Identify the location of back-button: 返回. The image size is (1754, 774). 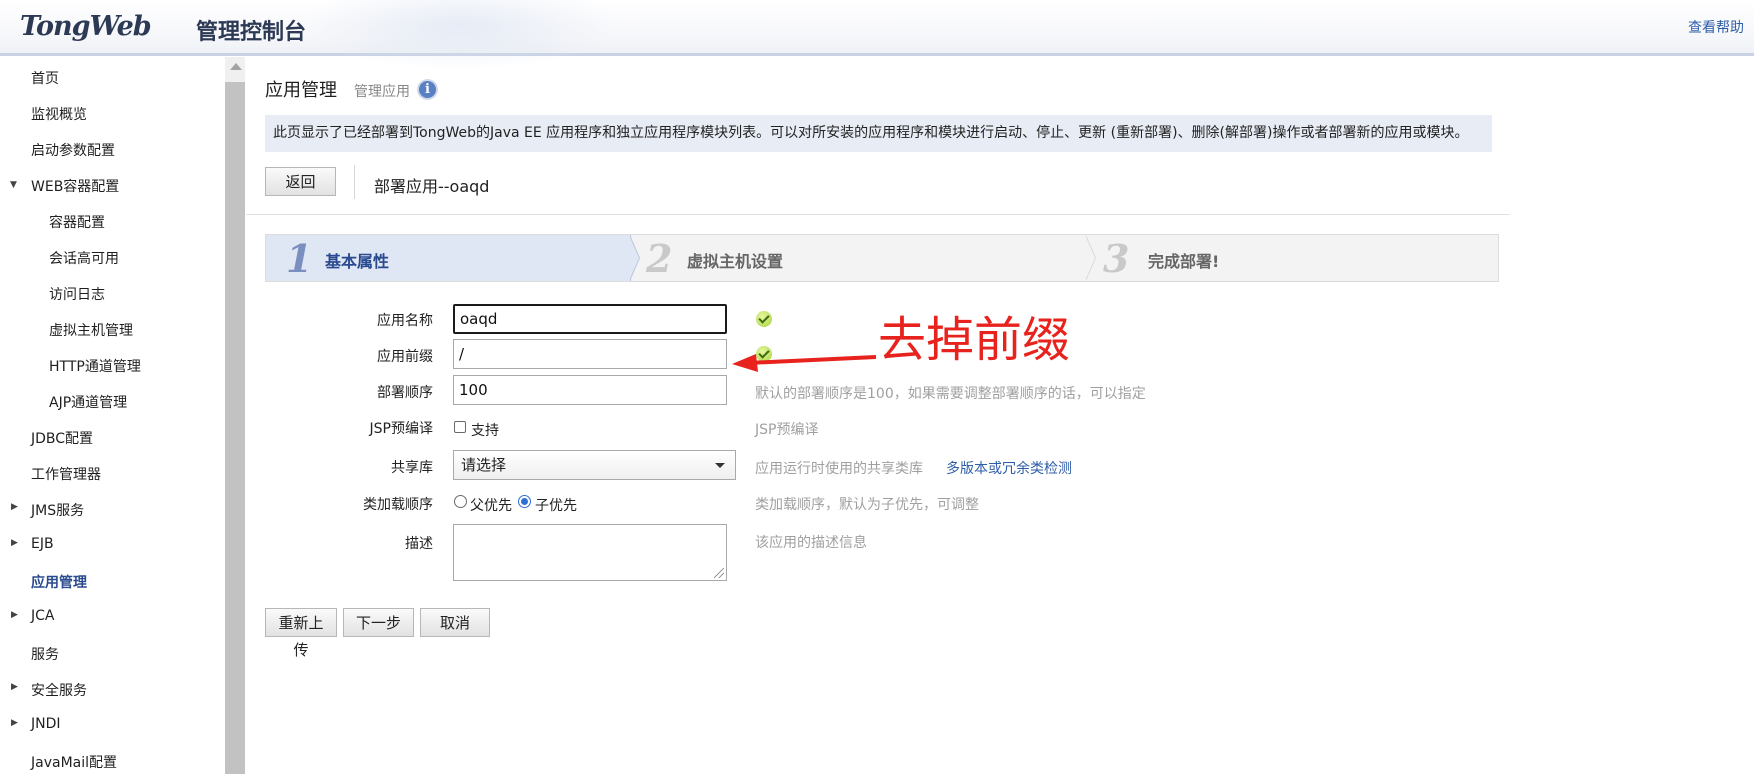
(300, 181).